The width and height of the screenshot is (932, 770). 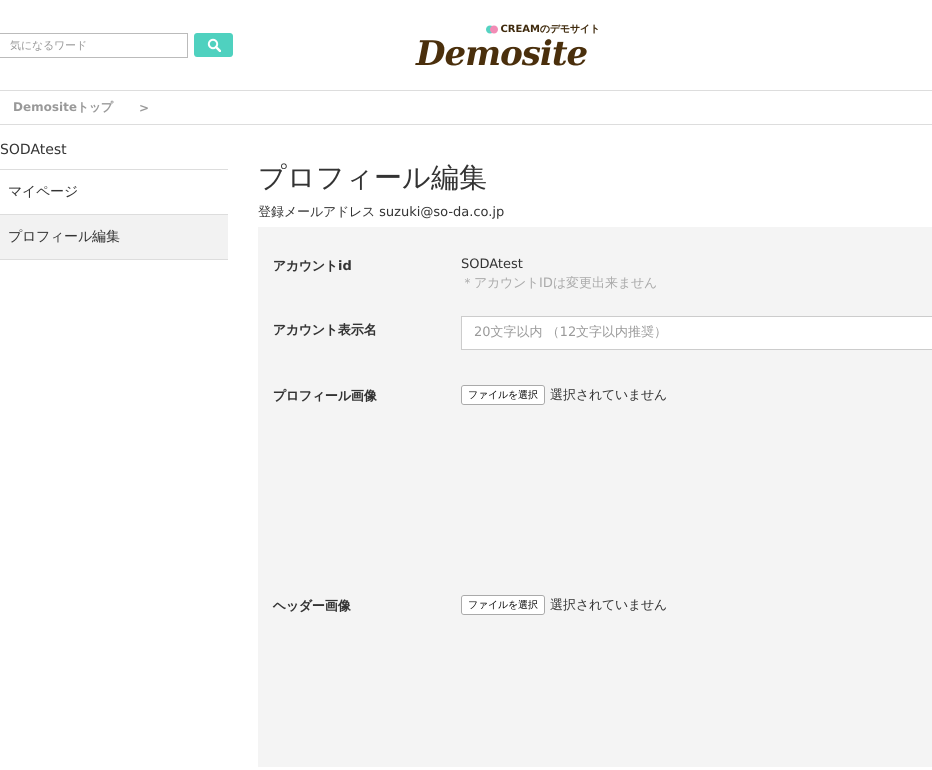 I want to click on display-name-field: 20文字以内 （12文字以内推奨）, so click(x=696, y=333).